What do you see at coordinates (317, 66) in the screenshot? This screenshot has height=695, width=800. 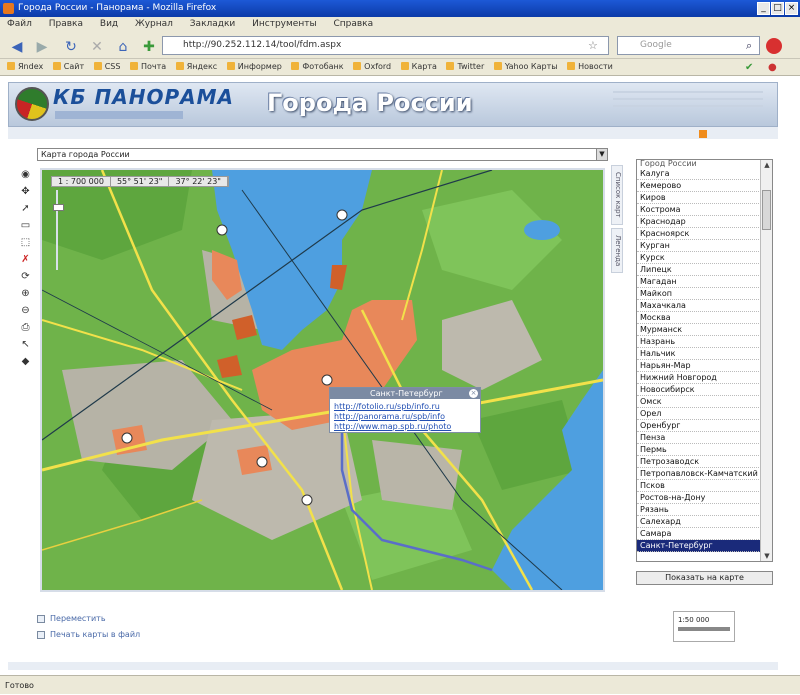 I see `bookmark-item: Фотобанк` at bounding box center [317, 66].